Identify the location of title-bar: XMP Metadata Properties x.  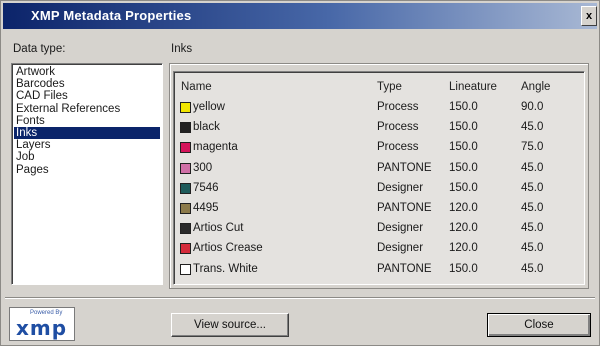
(300, 16).